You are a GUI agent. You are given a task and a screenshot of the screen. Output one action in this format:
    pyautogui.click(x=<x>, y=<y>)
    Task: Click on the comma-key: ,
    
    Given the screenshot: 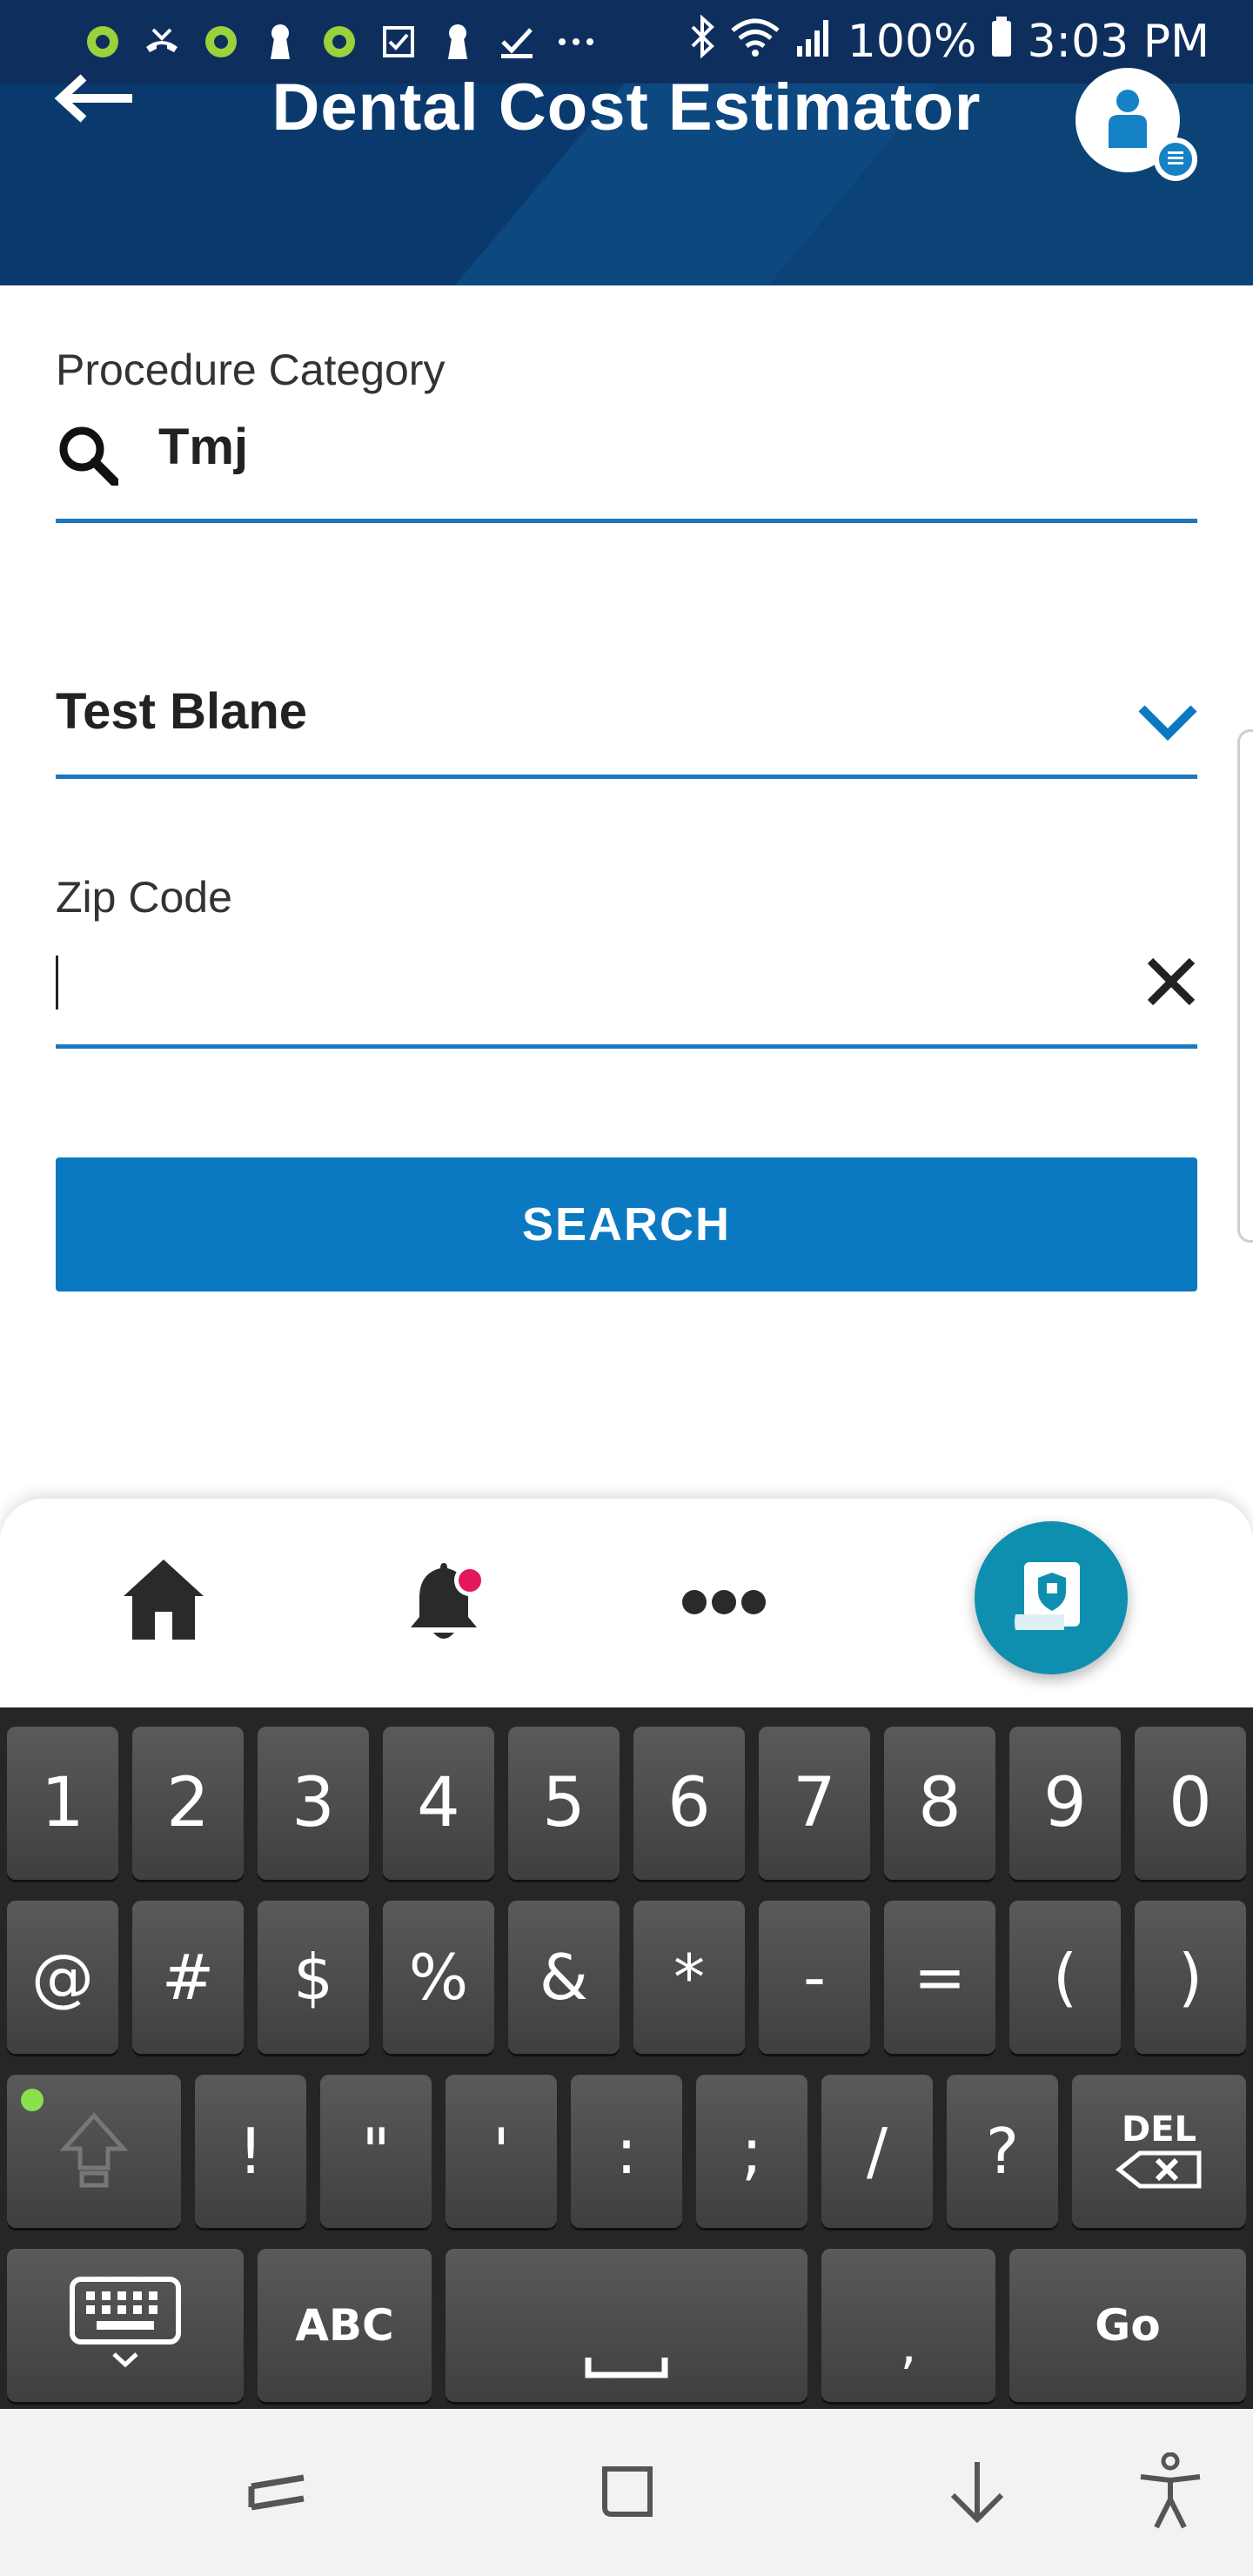 What is the action you would take?
    pyautogui.click(x=908, y=2325)
    